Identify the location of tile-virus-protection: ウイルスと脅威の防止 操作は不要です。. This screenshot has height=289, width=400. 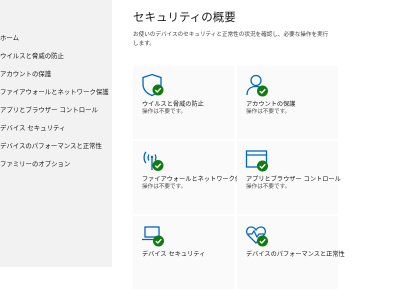
(183, 102).